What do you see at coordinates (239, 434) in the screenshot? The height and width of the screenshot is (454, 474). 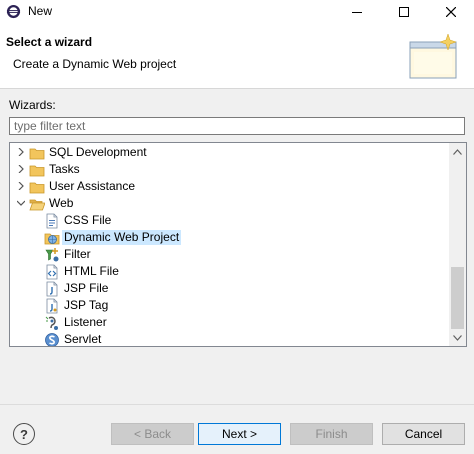 I see `next-button: Next >` at bounding box center [239, 434].